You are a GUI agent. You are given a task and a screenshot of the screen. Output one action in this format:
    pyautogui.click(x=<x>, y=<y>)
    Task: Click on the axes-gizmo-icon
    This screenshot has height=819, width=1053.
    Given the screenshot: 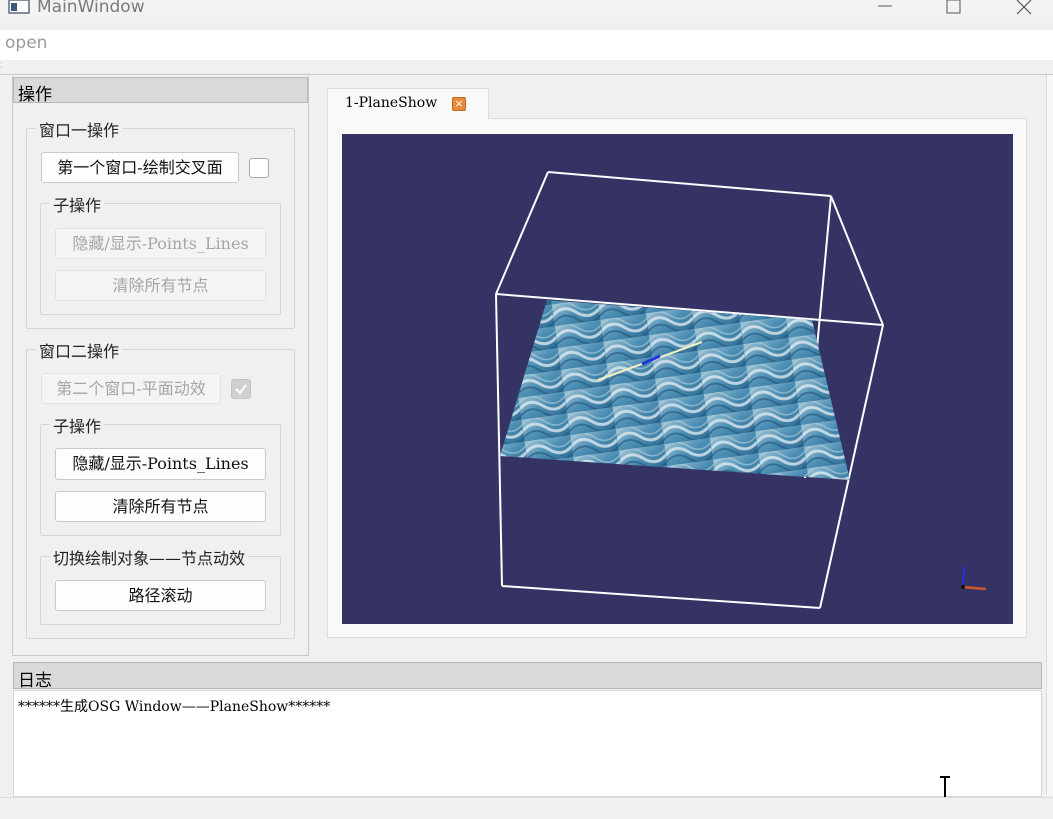 What is the action you would take?
    pyautogui.click(x=974, y=578)
    